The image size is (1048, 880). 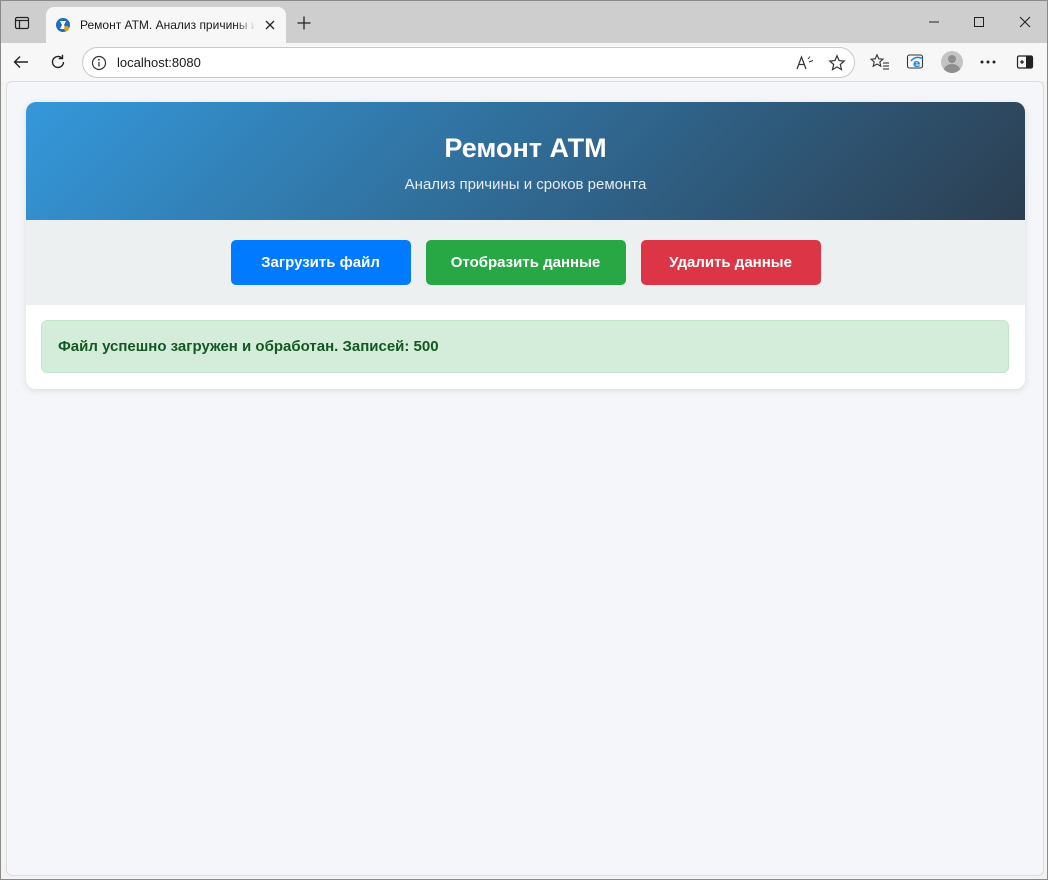 What do you see at coordinates (730, 262) in the screenshot?
I see `delete-data-button: Удалить данные` at bounding box center [730, 262].